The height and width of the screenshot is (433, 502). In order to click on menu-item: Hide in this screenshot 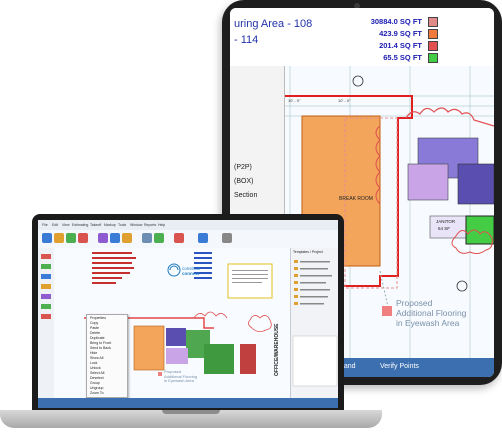, I will do `click(93, 353)`.